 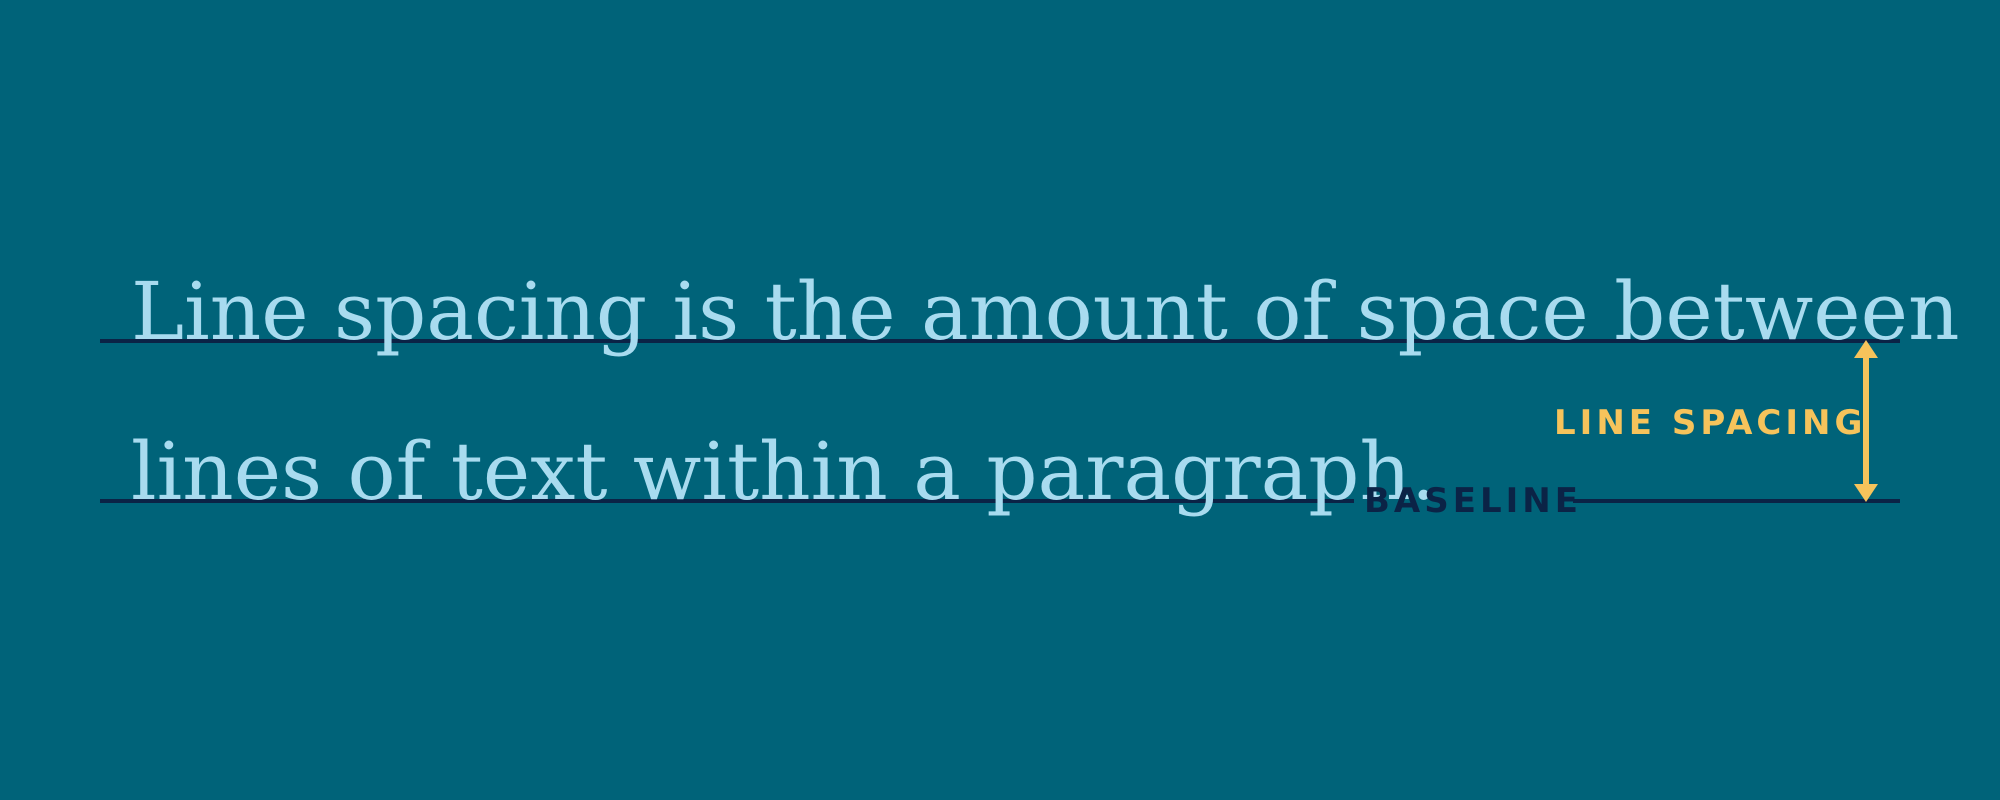 What do you see at coordinates (1736, 501) in the screenshot?
I see `baseline-rule-bottom-right` at bounding box center [1736, 501].